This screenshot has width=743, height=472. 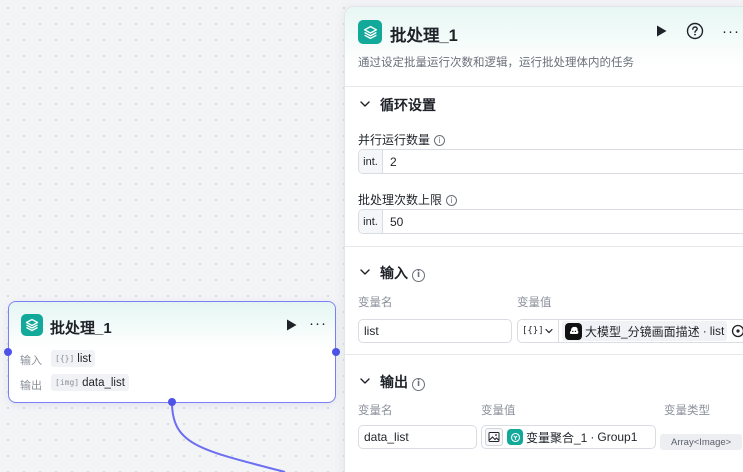 I want to click on run-icon, so click(x=661, y=31).